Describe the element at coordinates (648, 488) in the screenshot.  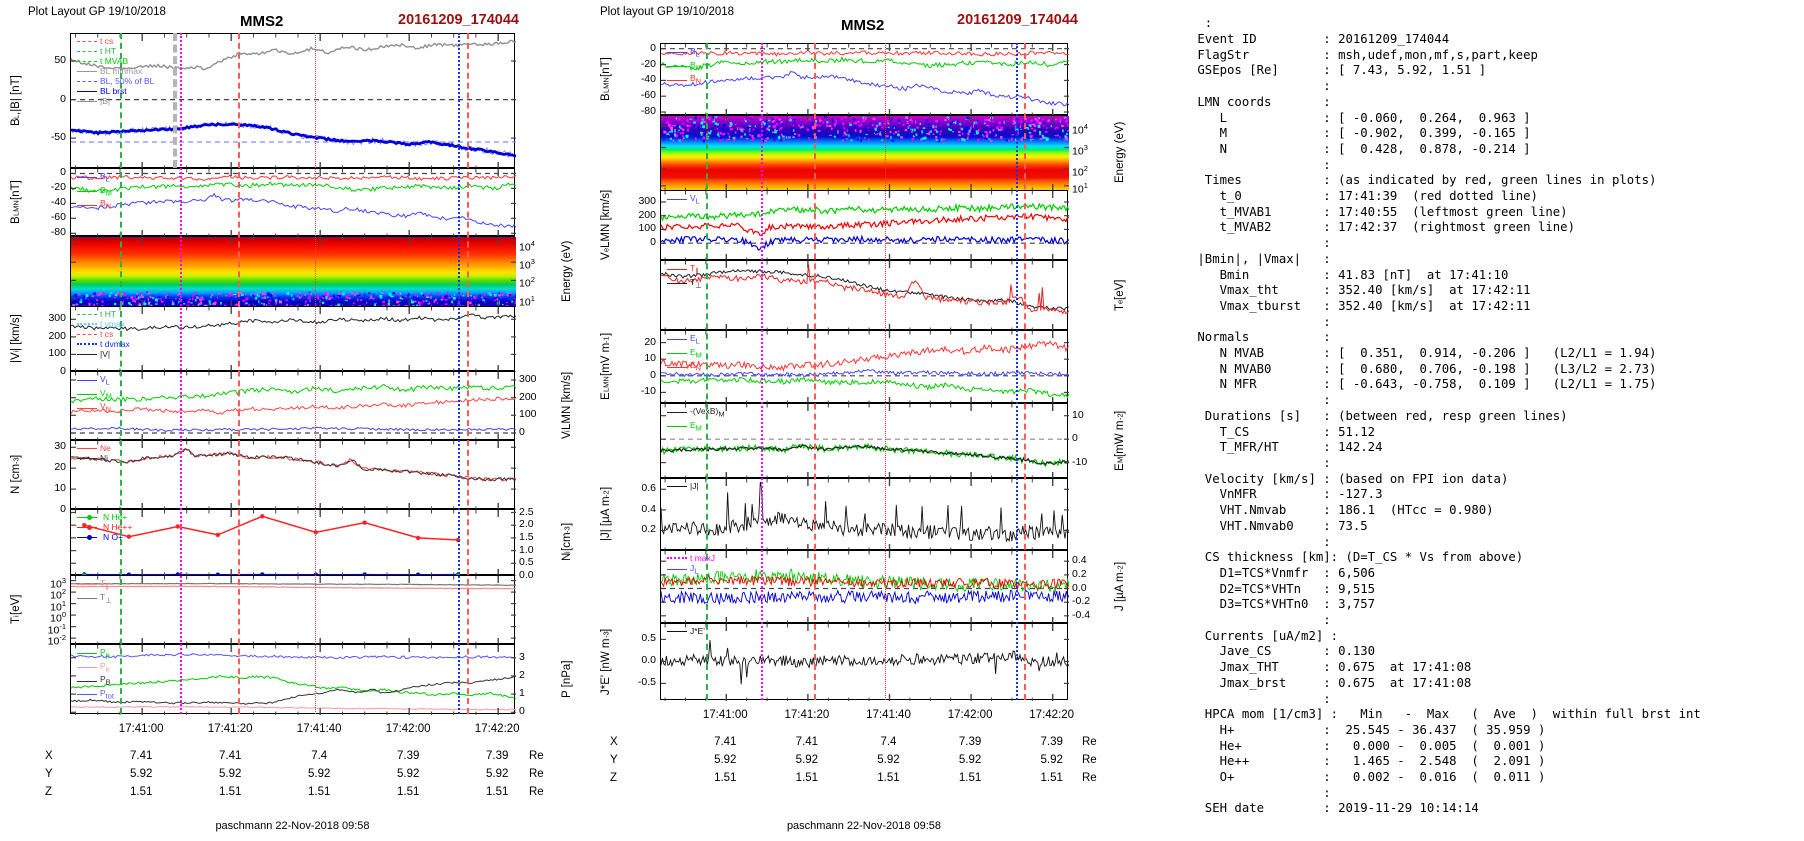
I see `y-tick-label: 0.6` at that location.